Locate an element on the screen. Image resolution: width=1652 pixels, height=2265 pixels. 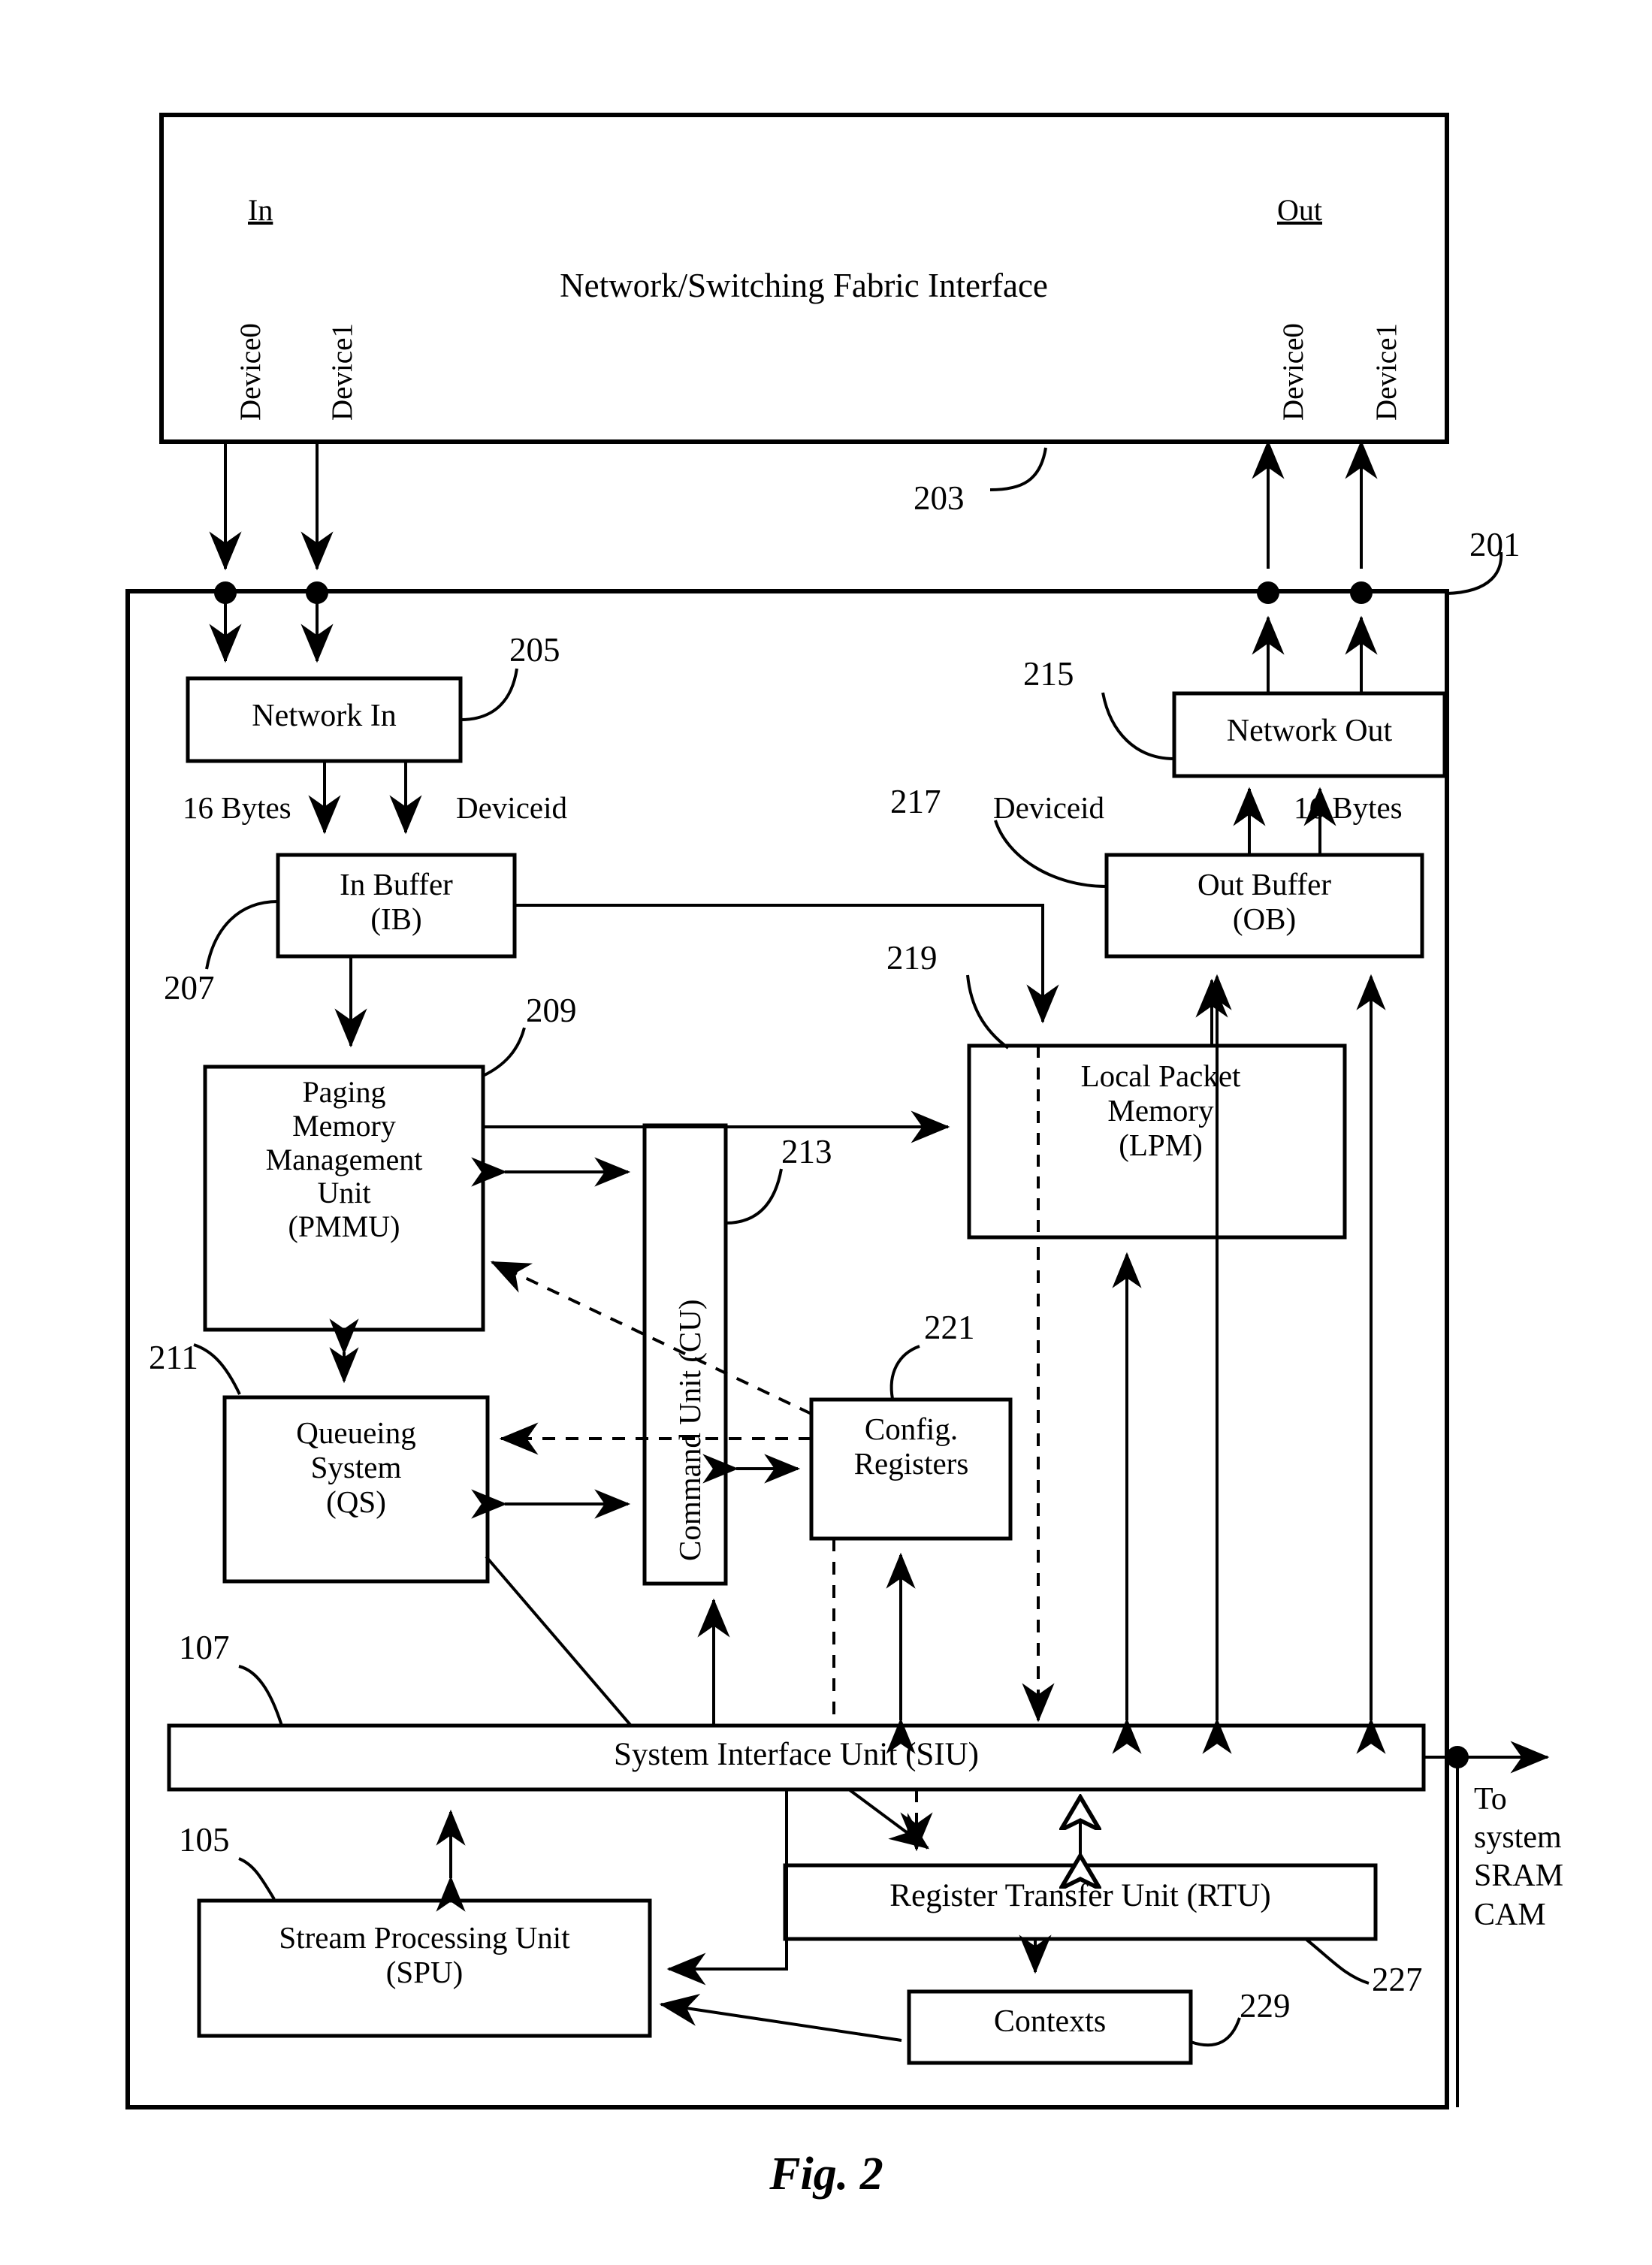
block-label-contexts: Contexts is located at coordinates (1050, 2021).